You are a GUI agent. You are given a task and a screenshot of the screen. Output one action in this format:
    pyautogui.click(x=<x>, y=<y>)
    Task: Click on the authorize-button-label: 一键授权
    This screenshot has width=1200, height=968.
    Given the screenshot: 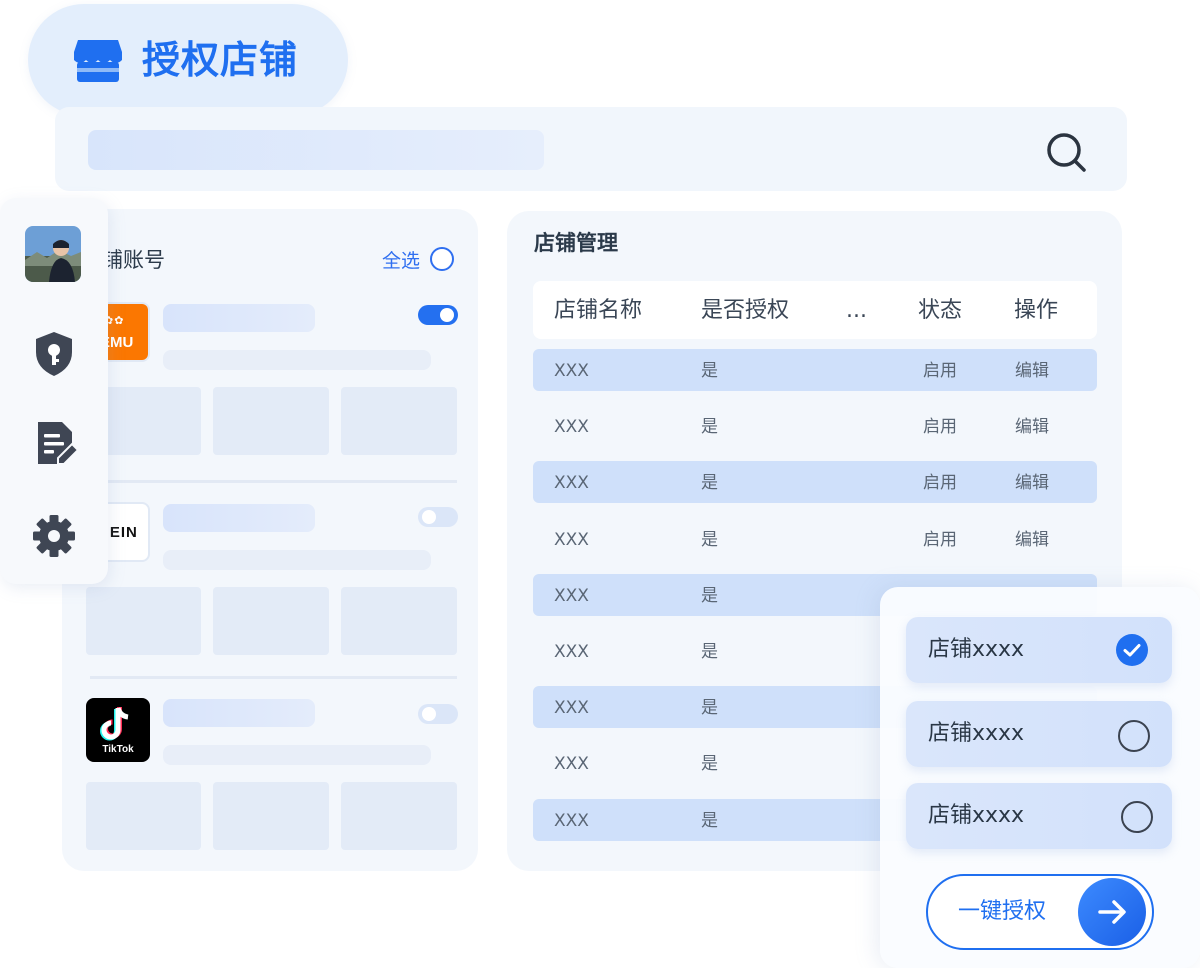 What is the action you would take?
    pyautogui.click(x=1002, y=911)
    